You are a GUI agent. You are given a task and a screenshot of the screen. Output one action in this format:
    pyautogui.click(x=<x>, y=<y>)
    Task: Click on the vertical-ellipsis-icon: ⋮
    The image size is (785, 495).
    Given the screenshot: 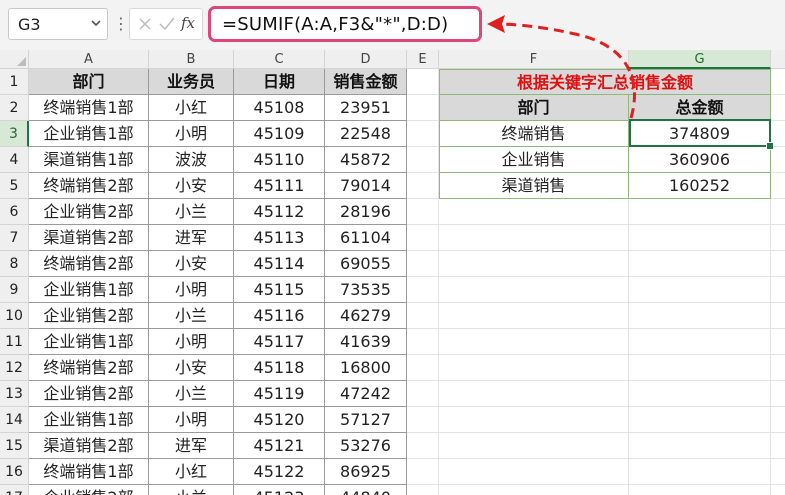 What is the action you would take?
    pyautogui.click(x=121, y=24)
    